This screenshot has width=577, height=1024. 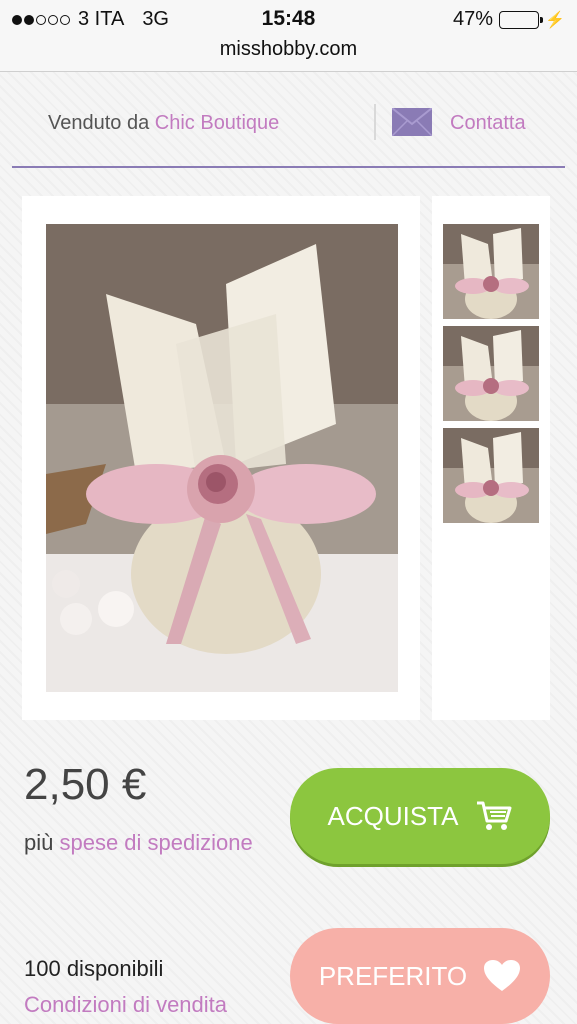 What do you see at coordinates (502, 975) in the screenshot?
I see `heart-icon` at bounding box center [502, 975].